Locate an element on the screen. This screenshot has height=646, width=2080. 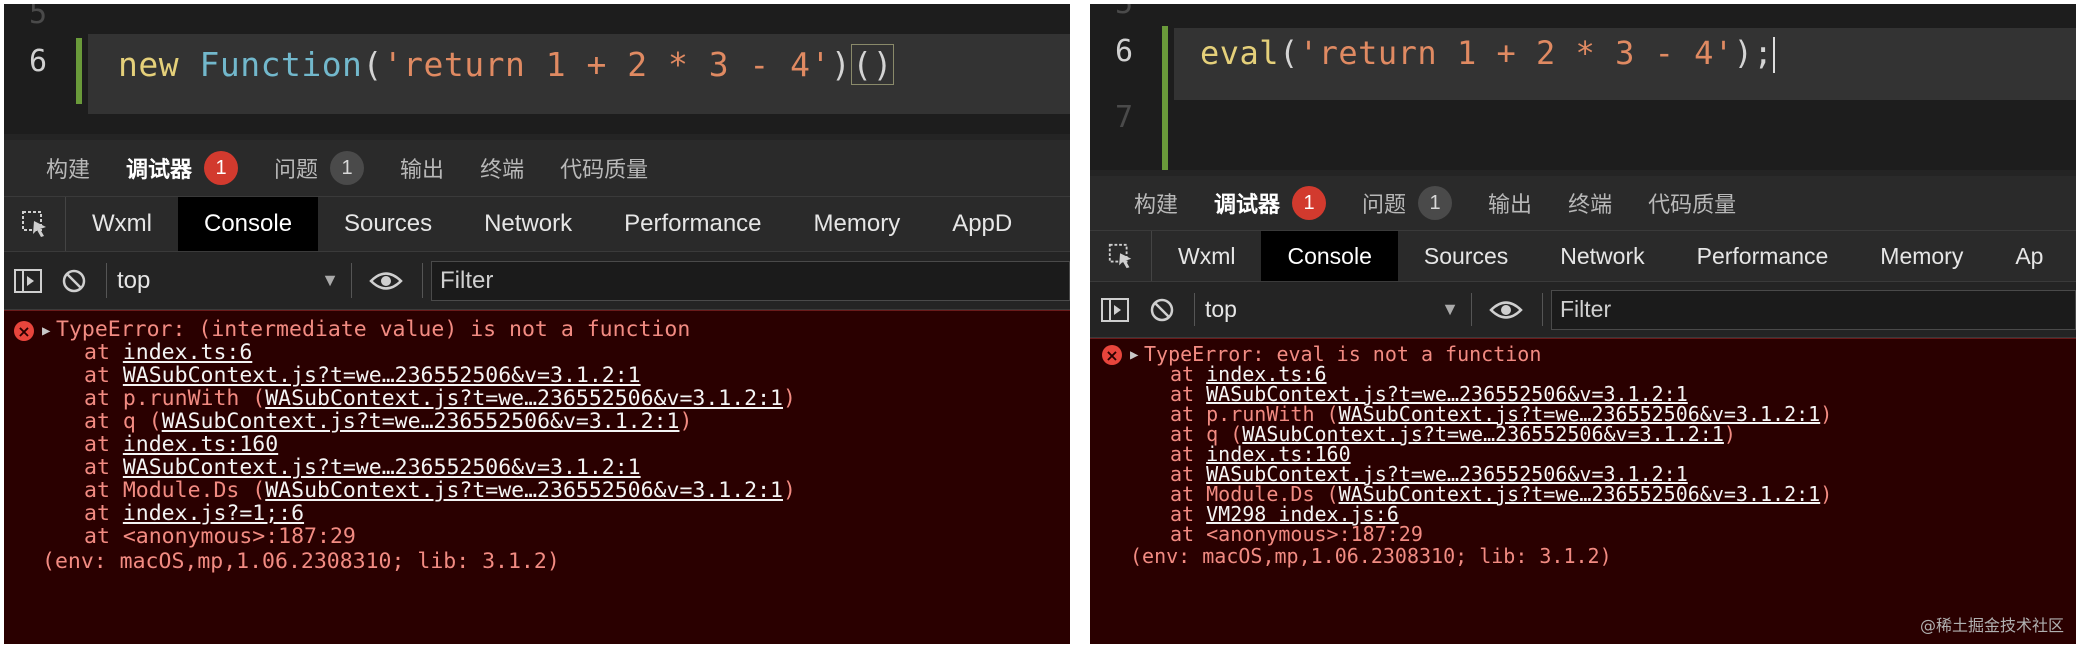
tab-appdata: AppD is located at coordinates (982, 224).